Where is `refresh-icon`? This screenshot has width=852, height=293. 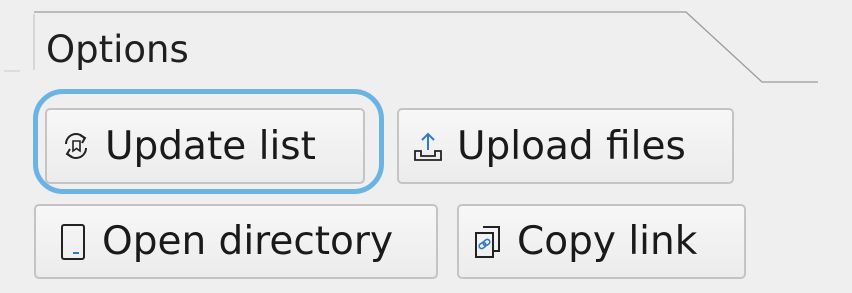 refresh-icon is located at coordinates (76, 146).